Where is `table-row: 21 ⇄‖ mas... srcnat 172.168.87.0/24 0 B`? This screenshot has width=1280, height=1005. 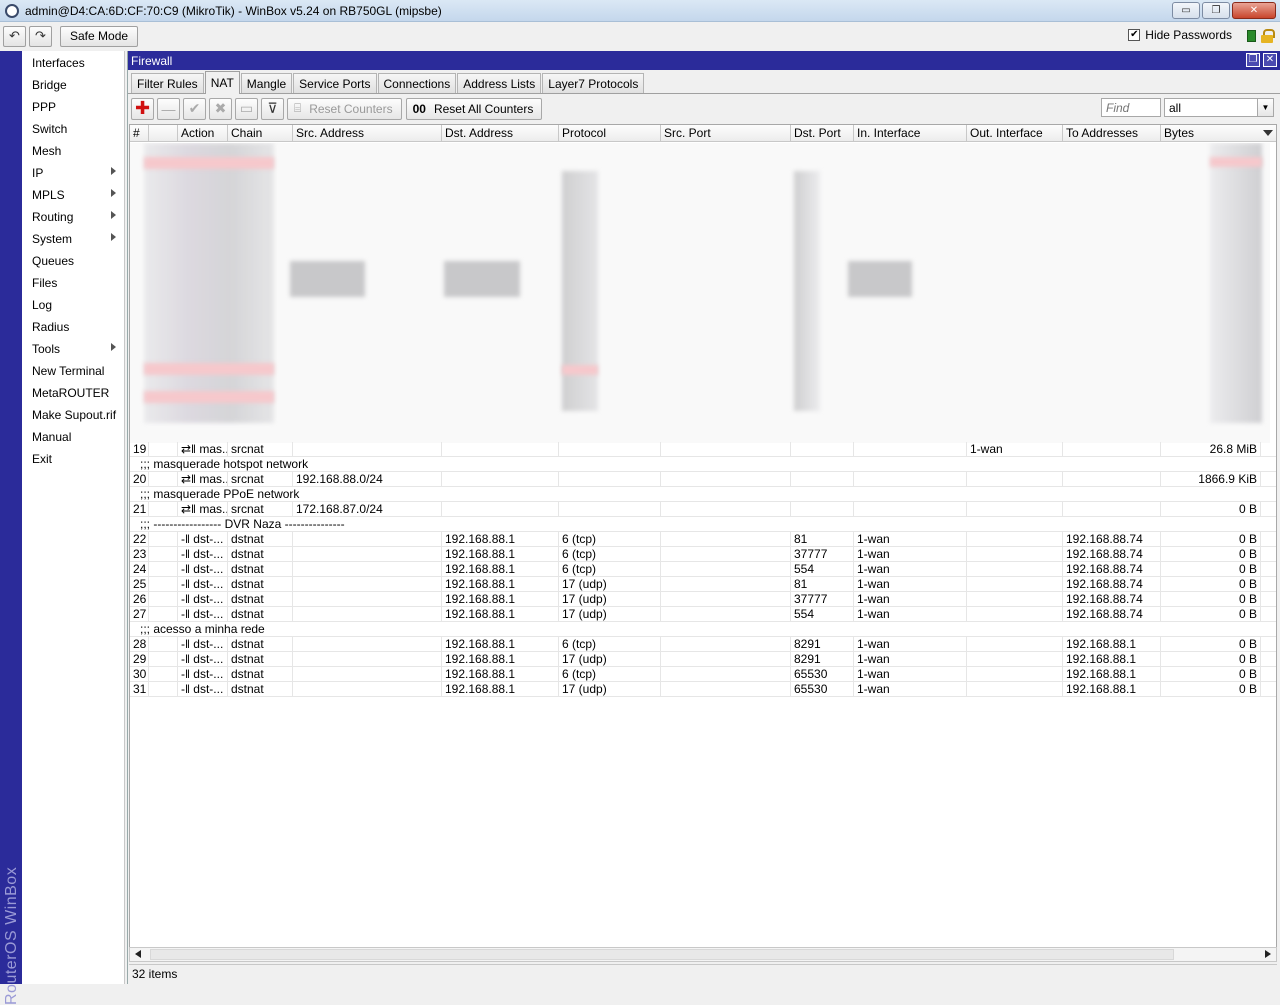 table-row: 21 ⇄‖ mas... srcnat 172.168.87.0/24 0 B is located at coordinates (703, 509).